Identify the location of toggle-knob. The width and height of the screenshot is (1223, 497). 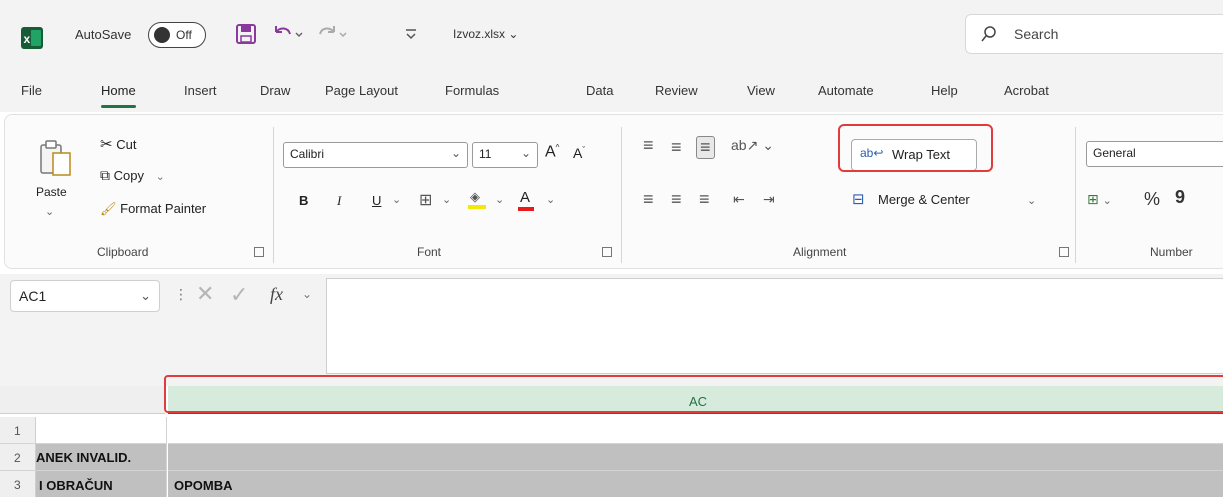
(162, 35).